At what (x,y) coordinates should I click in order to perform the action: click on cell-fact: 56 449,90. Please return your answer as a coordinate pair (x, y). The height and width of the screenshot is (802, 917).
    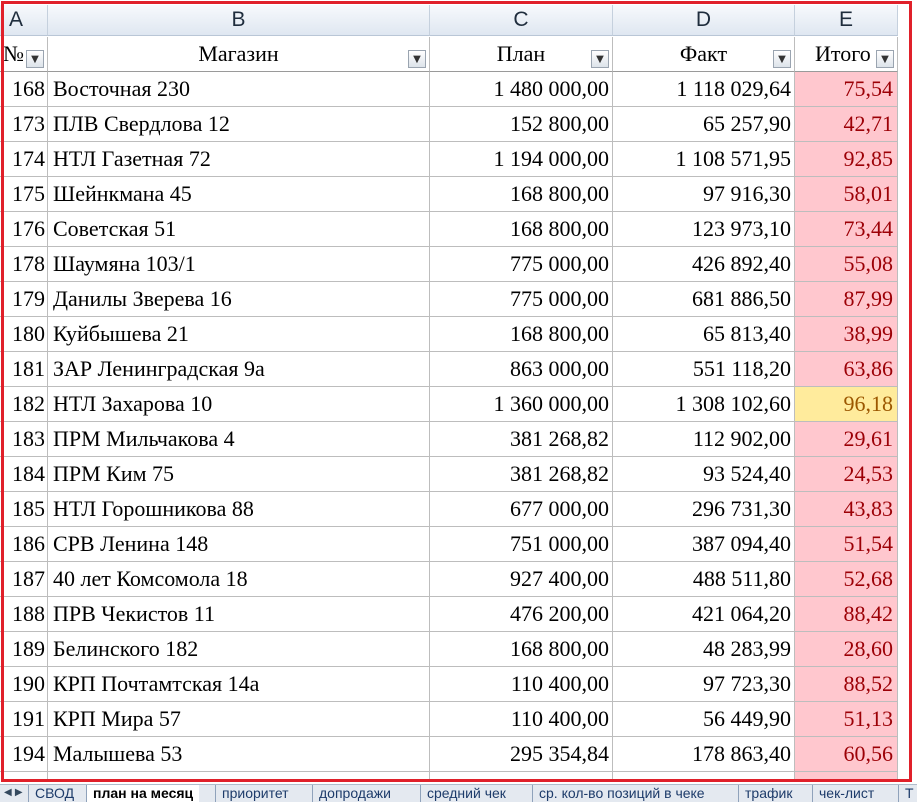
    Looking at the image, I should click on (704, 719).